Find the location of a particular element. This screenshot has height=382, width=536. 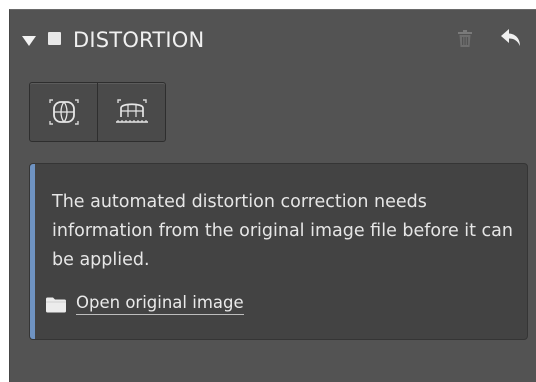

perspective-ruler-icon is located at coordinates (131, 111).